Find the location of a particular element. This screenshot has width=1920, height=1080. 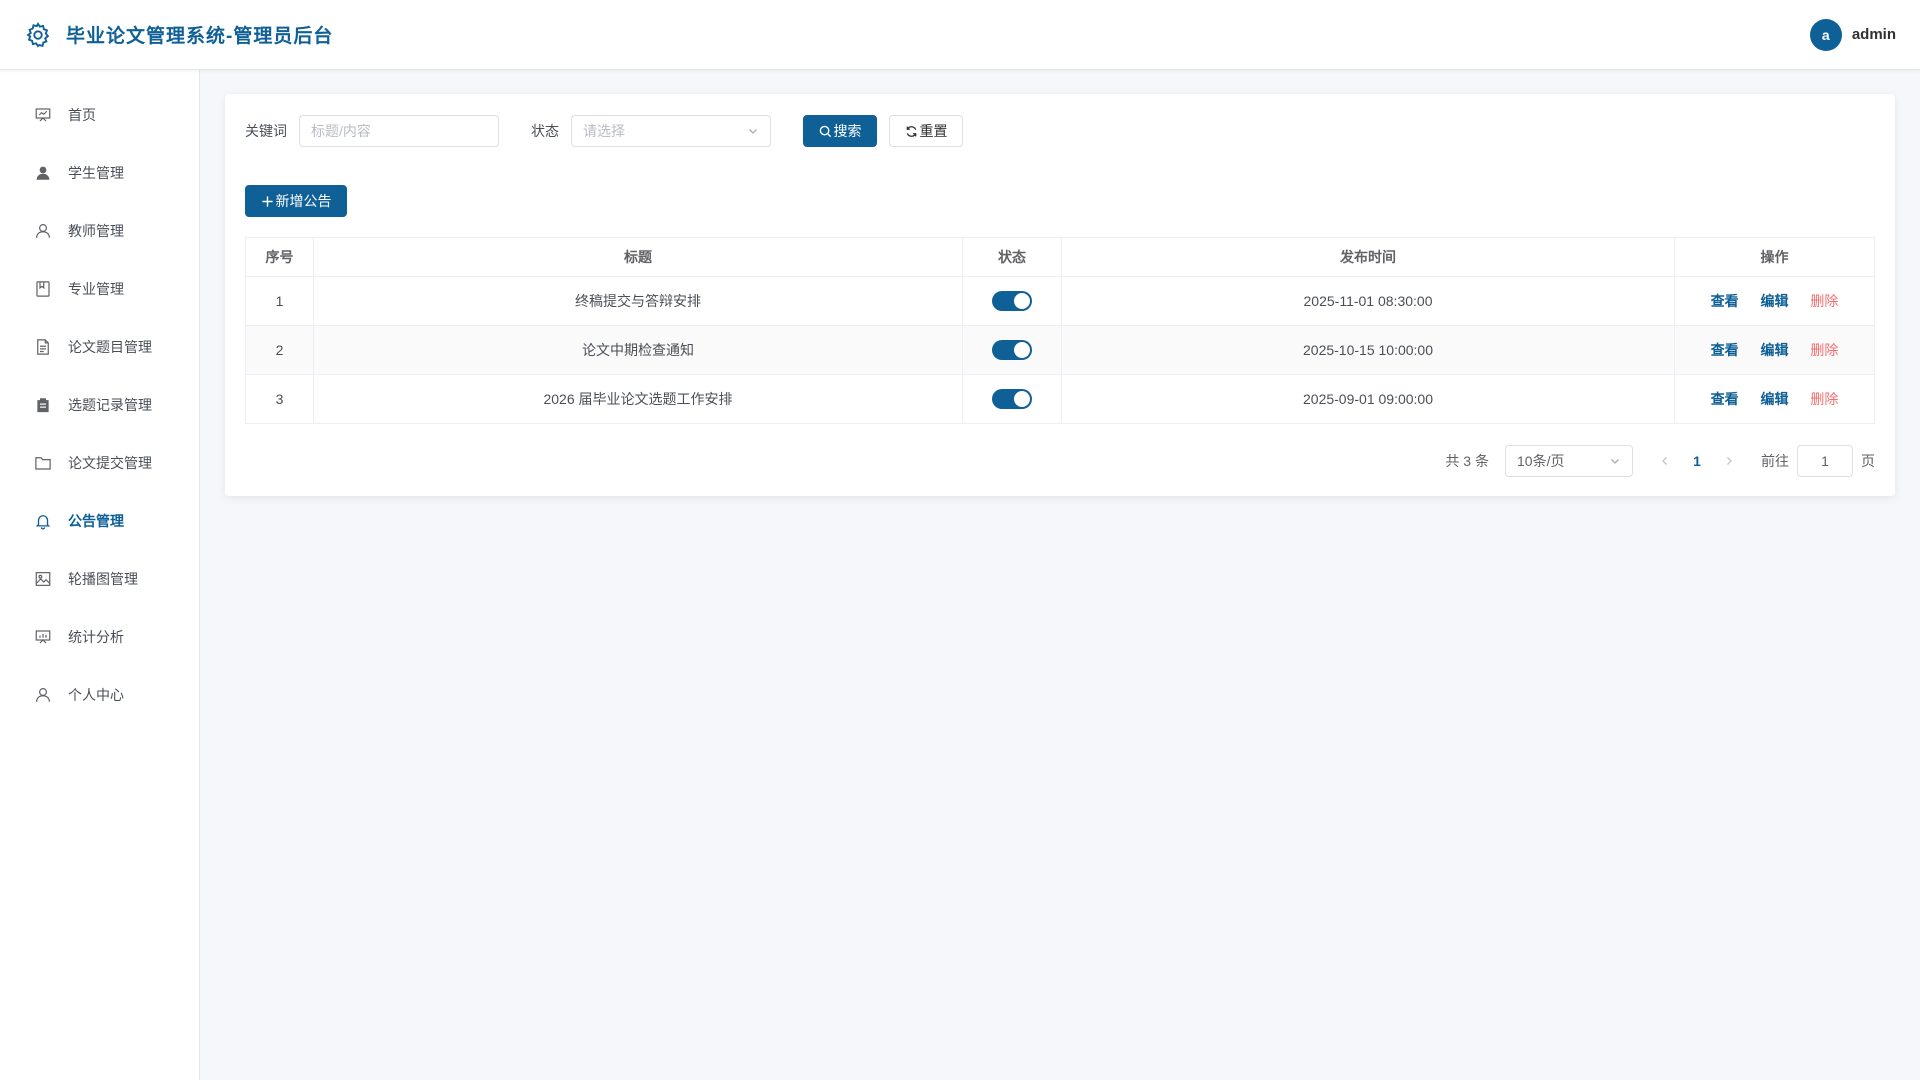

row-index: 3 is located at coordinates (279, 399).